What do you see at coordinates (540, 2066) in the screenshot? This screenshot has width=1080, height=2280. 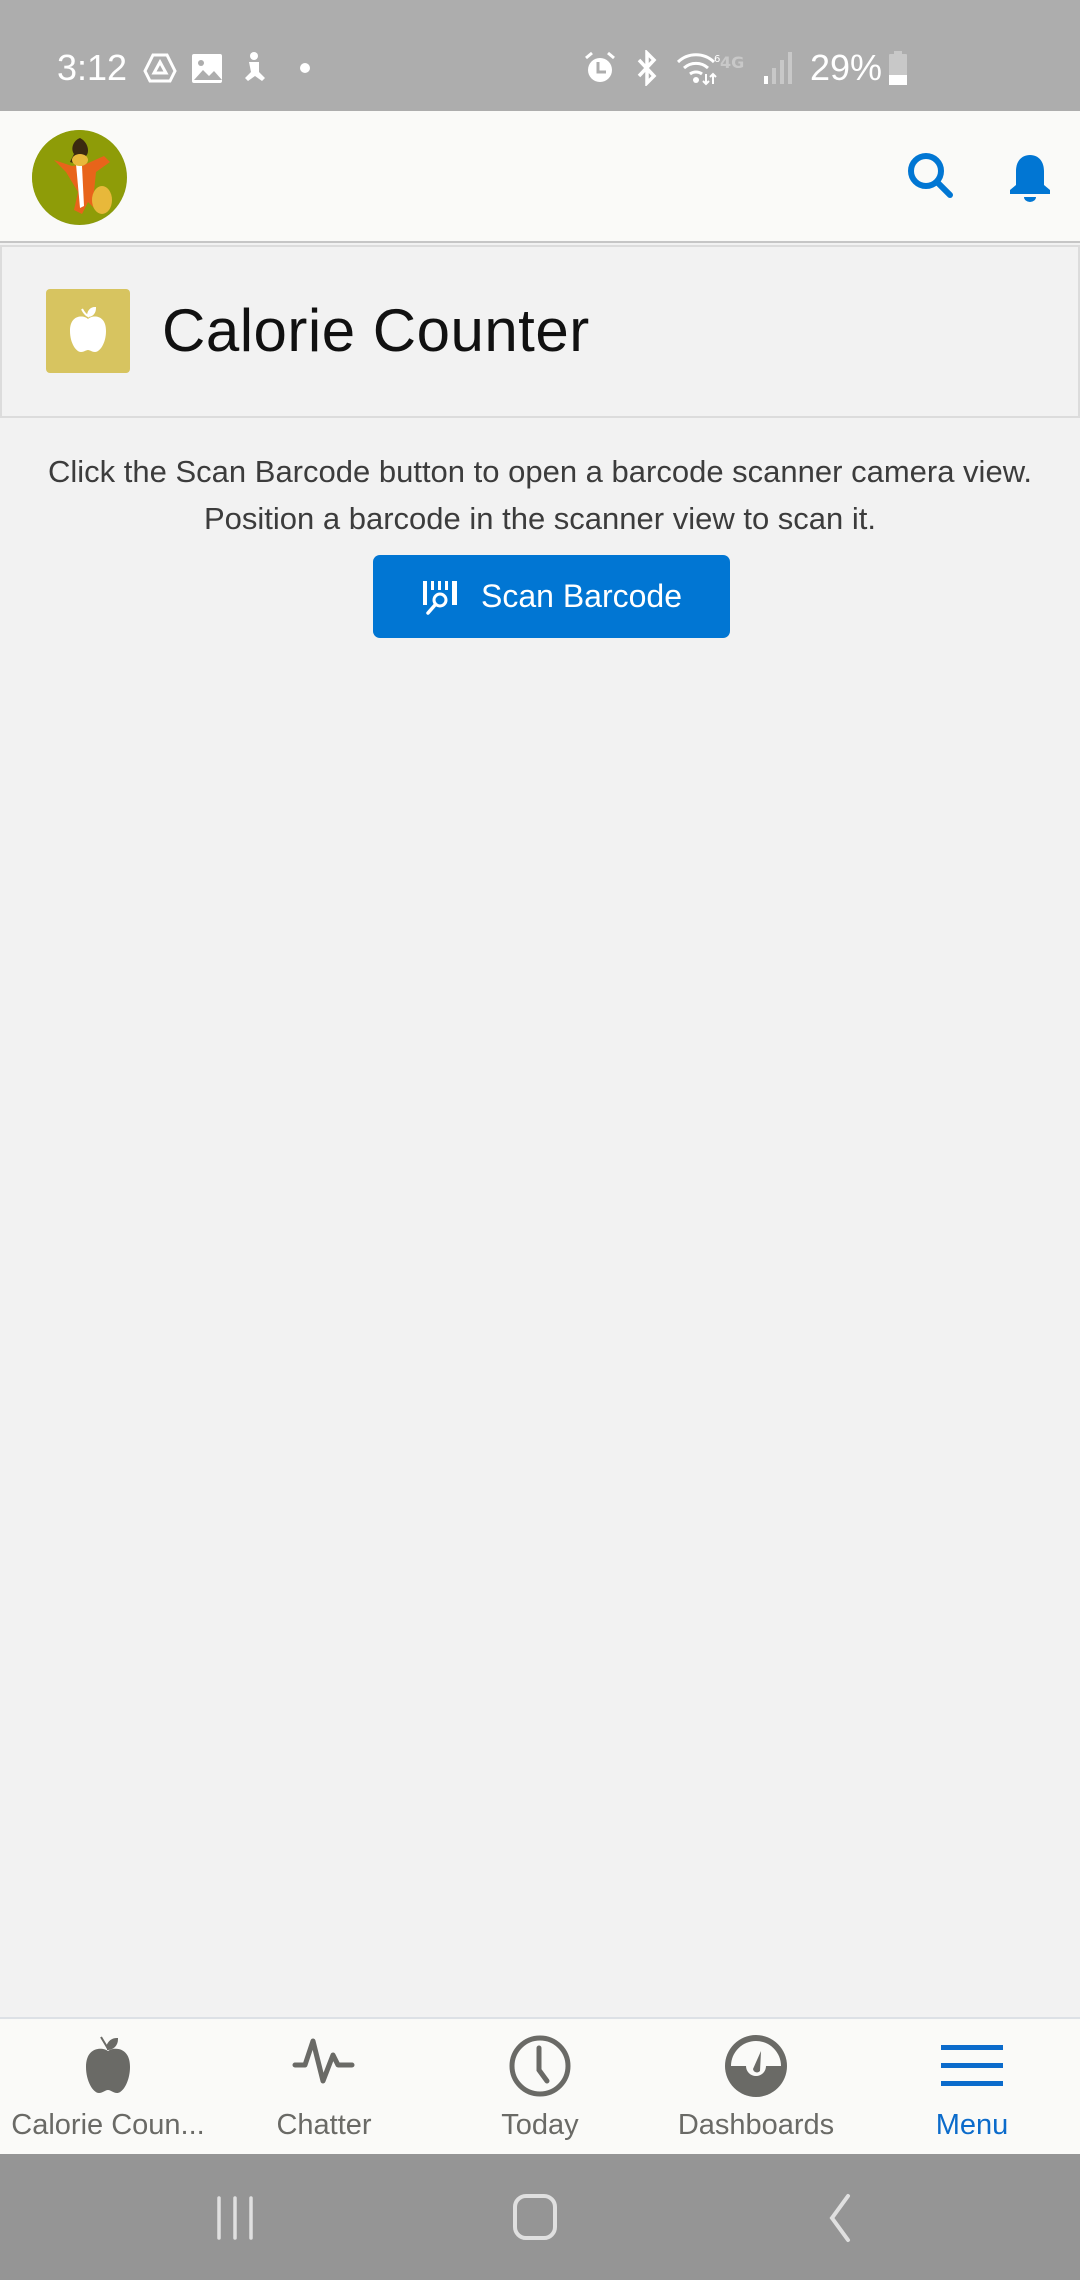 I see `clock-icon` at bounding box center [540, 2066].